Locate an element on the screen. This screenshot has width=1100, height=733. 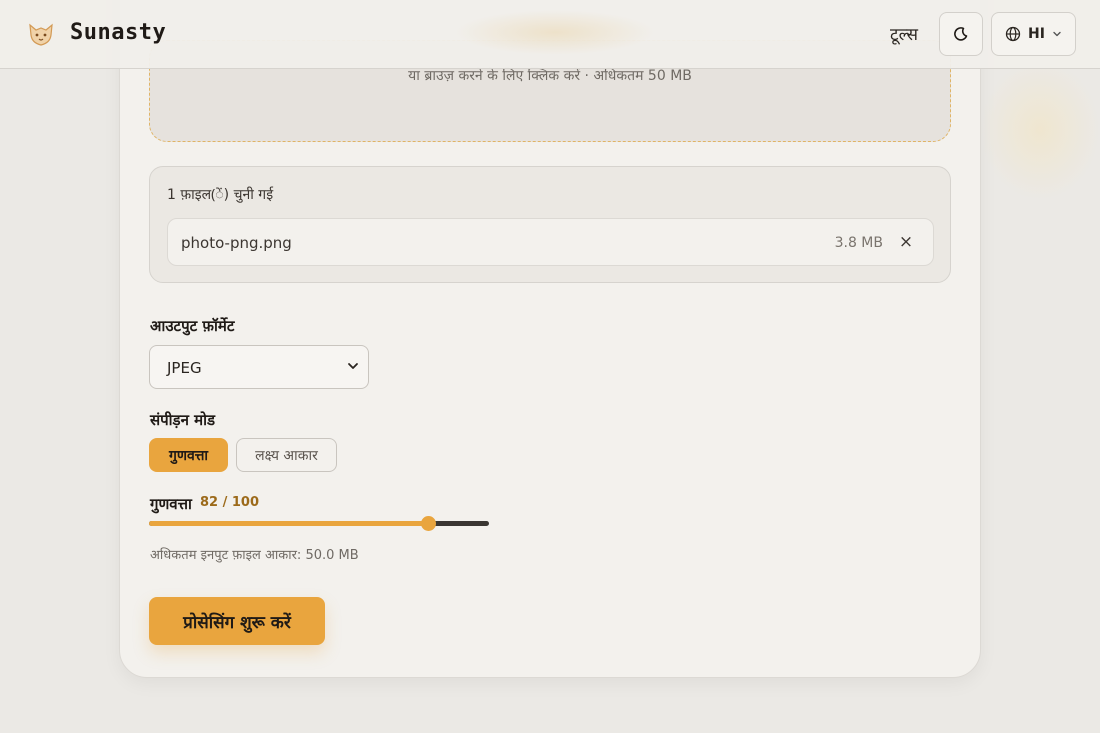
output-format-label: आउटपुट फ़ॉर्मेट is located at coordinates (192, 326).